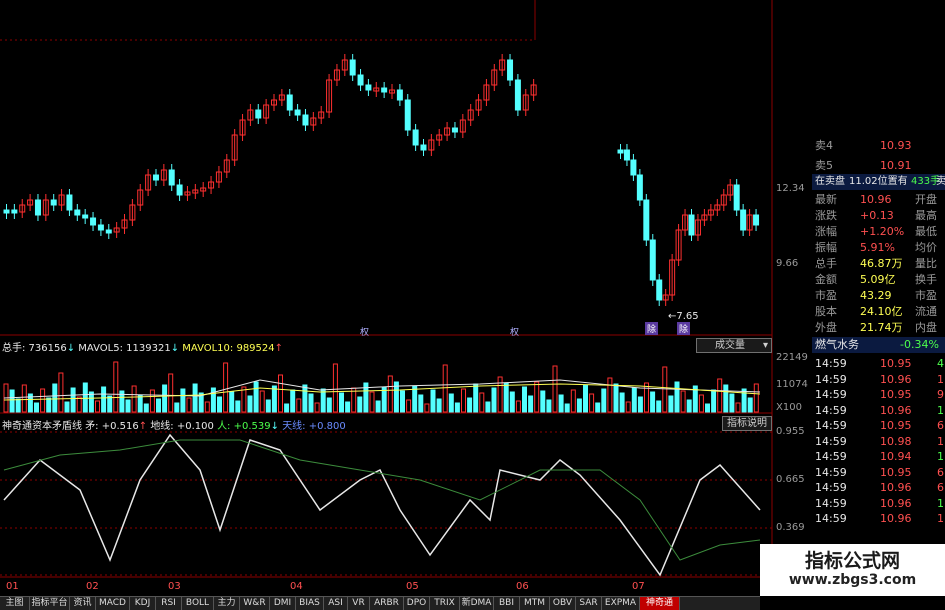  What do you see at coordinates (143, 603) in the screenshot?
I see `tab-4: KDJ` at bounding box center [143, 603].